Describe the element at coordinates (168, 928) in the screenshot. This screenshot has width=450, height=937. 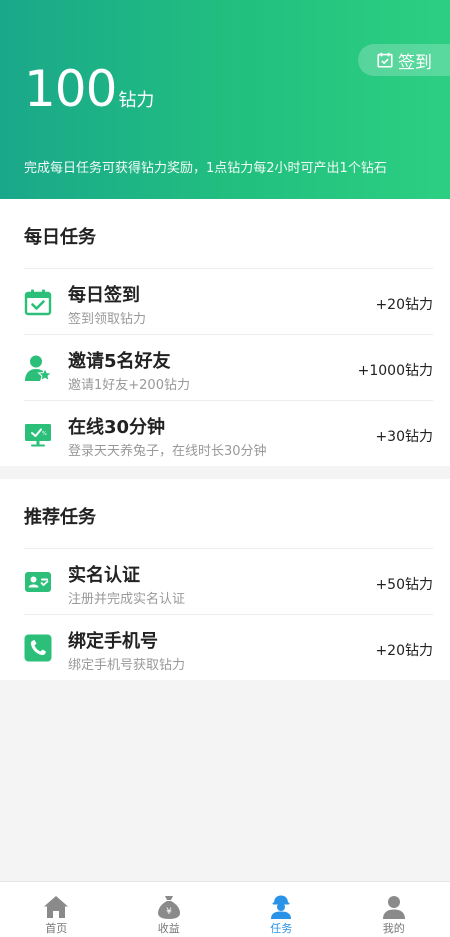
I see `tab-label: 收益` at that location.